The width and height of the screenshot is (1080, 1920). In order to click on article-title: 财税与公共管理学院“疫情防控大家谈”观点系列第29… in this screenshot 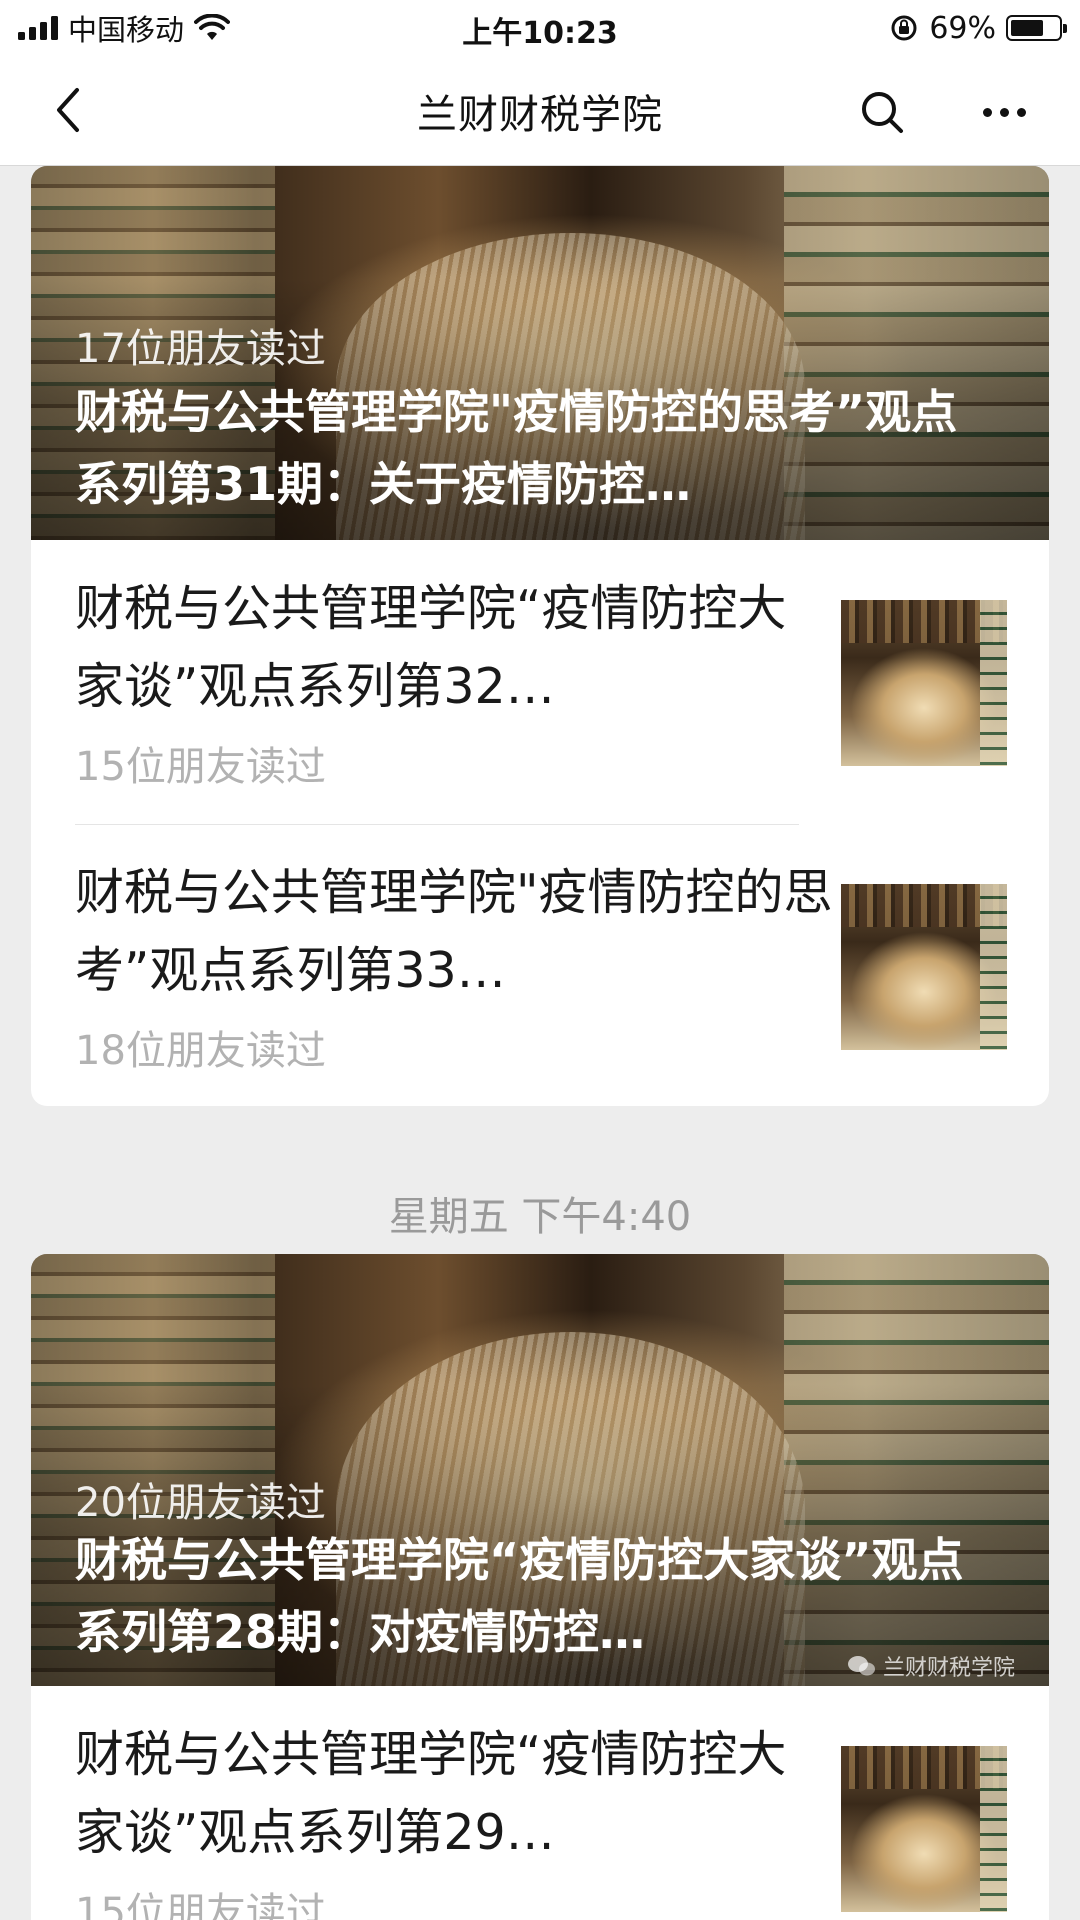, I will do `click(431, 1793)`.